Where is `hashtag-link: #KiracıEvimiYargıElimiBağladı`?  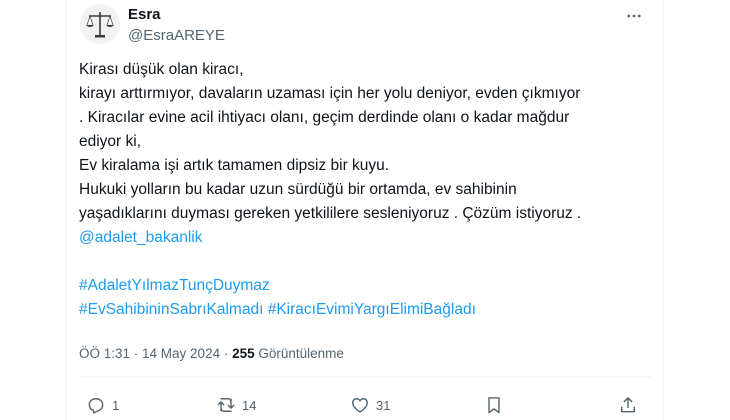 hashtag-link: #KiracıEvimiYargıElimiBağladı is located at coordinates (372, 309).